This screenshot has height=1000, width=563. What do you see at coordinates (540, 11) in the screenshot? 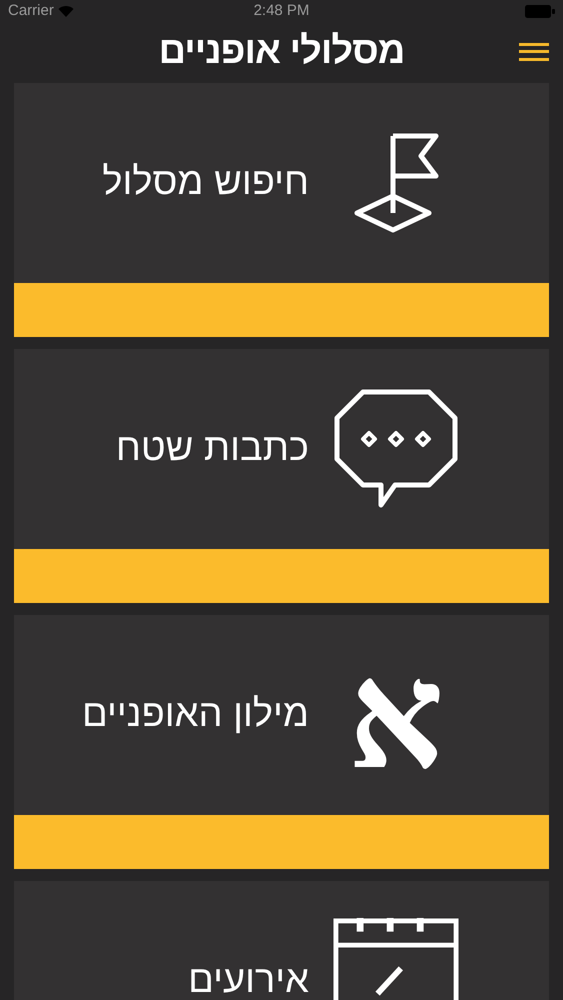
I see `battery-icon` at bounding box center [540, 11].